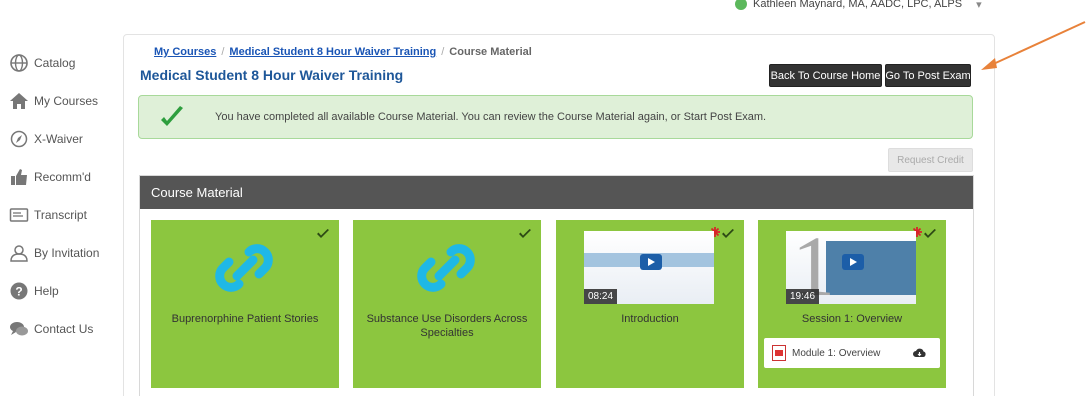  I want to click on home-icon, so click(19, 101).